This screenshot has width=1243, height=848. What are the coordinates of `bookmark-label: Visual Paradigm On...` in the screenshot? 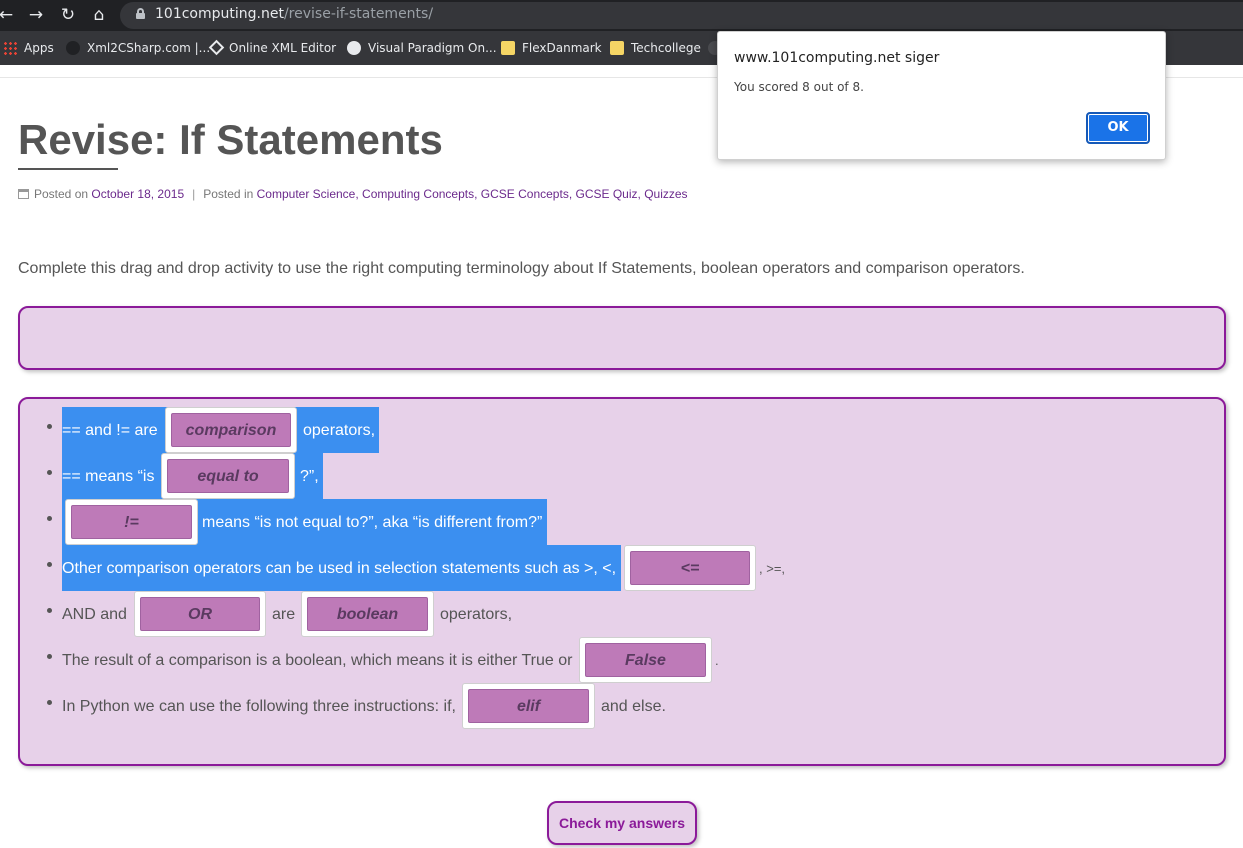 It's located at (432, 48).